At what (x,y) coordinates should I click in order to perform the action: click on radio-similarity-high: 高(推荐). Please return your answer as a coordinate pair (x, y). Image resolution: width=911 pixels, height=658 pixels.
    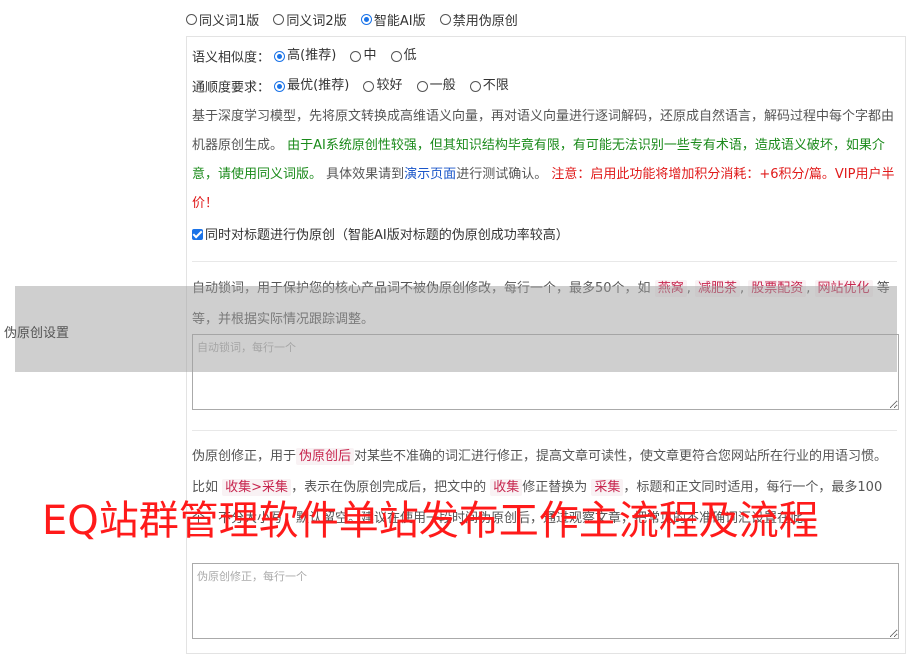
    Looking at the image, I should click on (305, 56).